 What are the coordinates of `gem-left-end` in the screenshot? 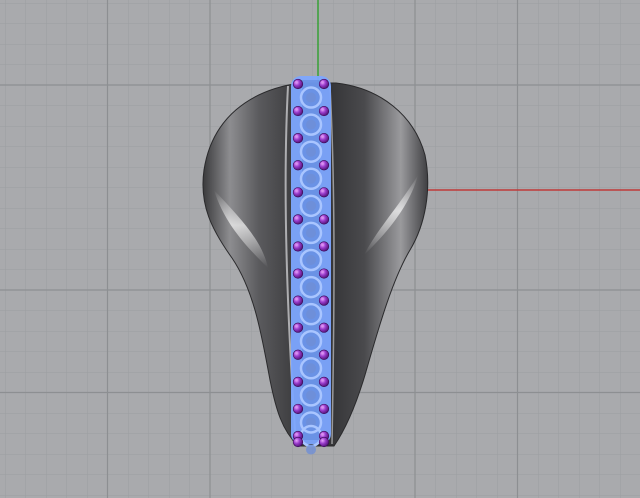 It's located at (298, 442).